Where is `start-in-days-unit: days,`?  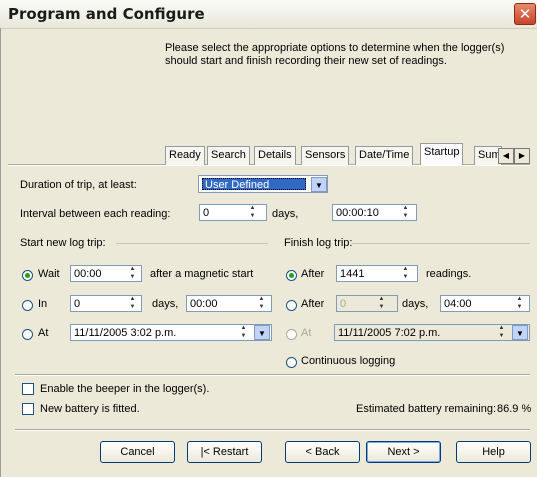 start-in-days-unit: days, is located at coordinates (165, 304).